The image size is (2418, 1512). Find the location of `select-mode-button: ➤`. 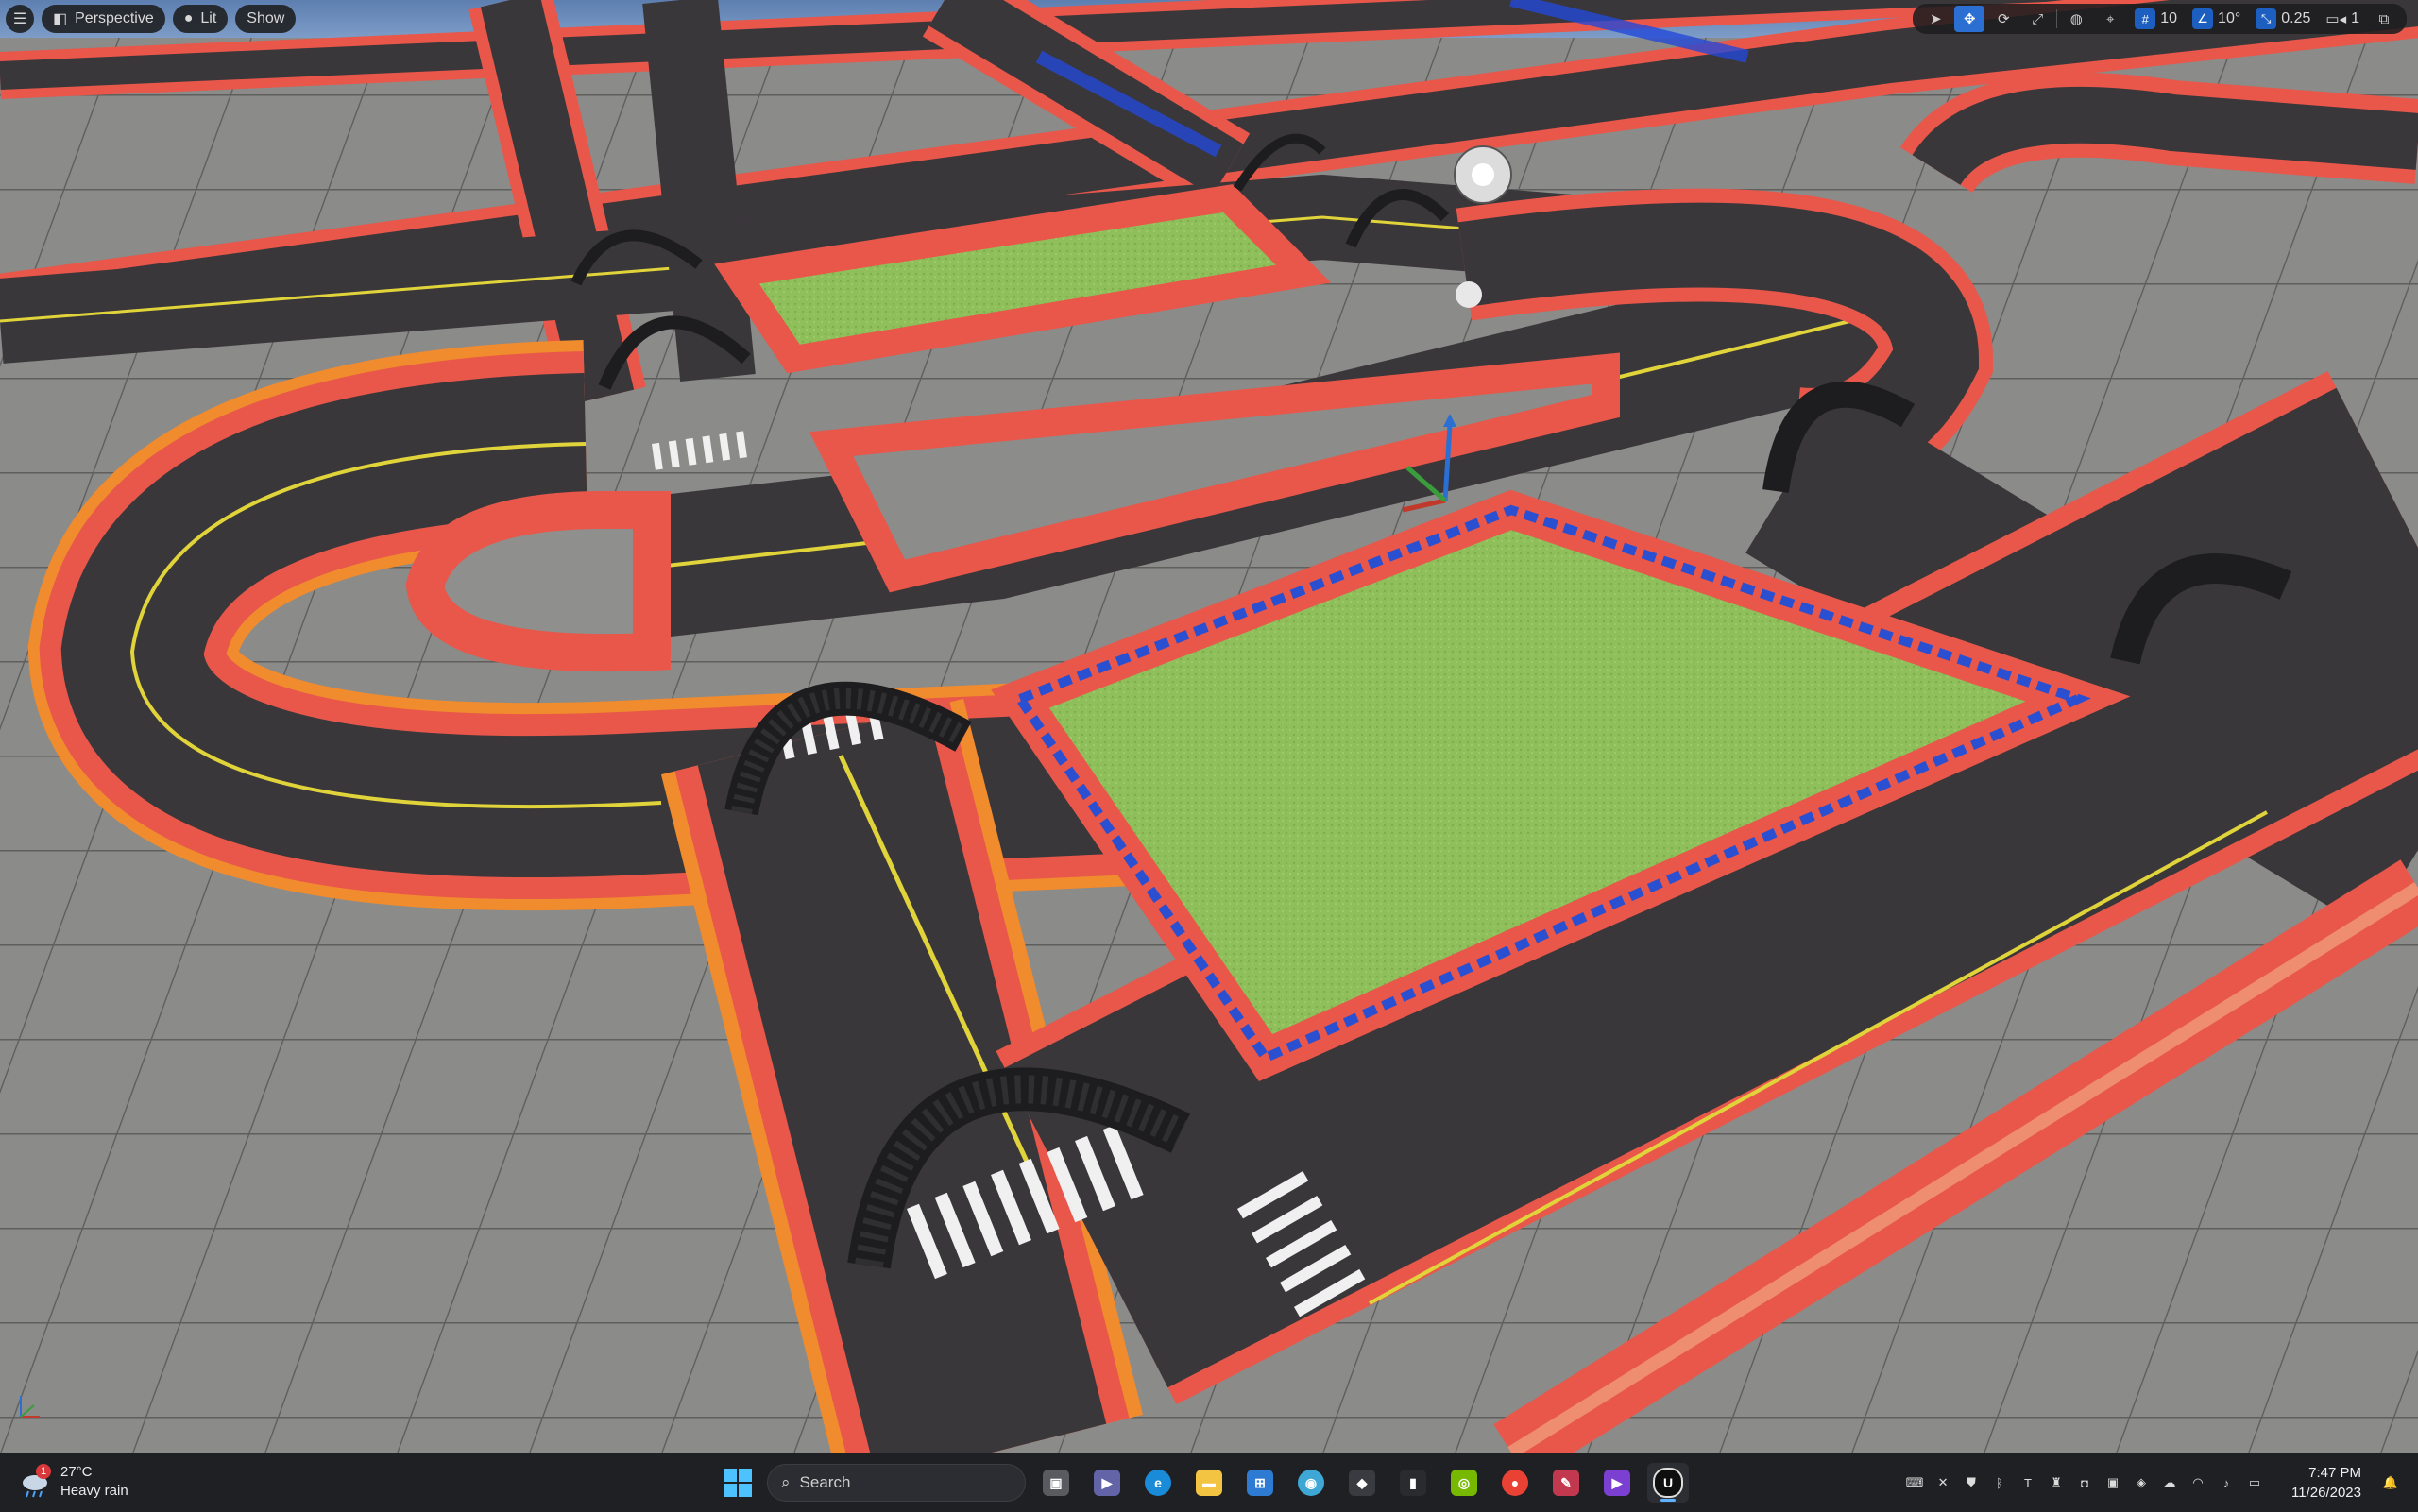

select-mode-button: ➤ is located at coordinates (1935, 19).